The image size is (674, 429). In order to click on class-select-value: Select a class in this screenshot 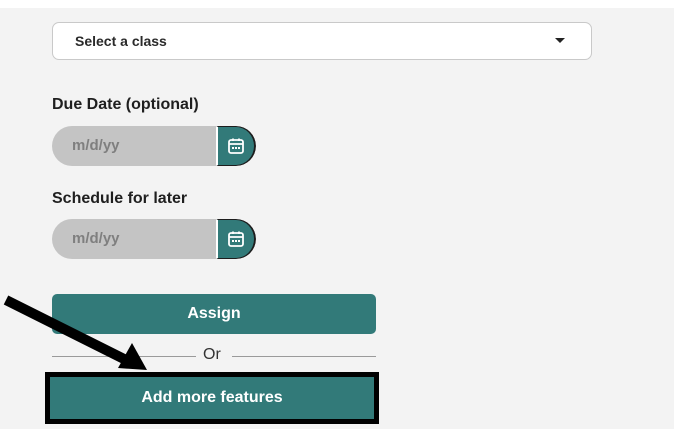, I will do `click(121, 41)`.